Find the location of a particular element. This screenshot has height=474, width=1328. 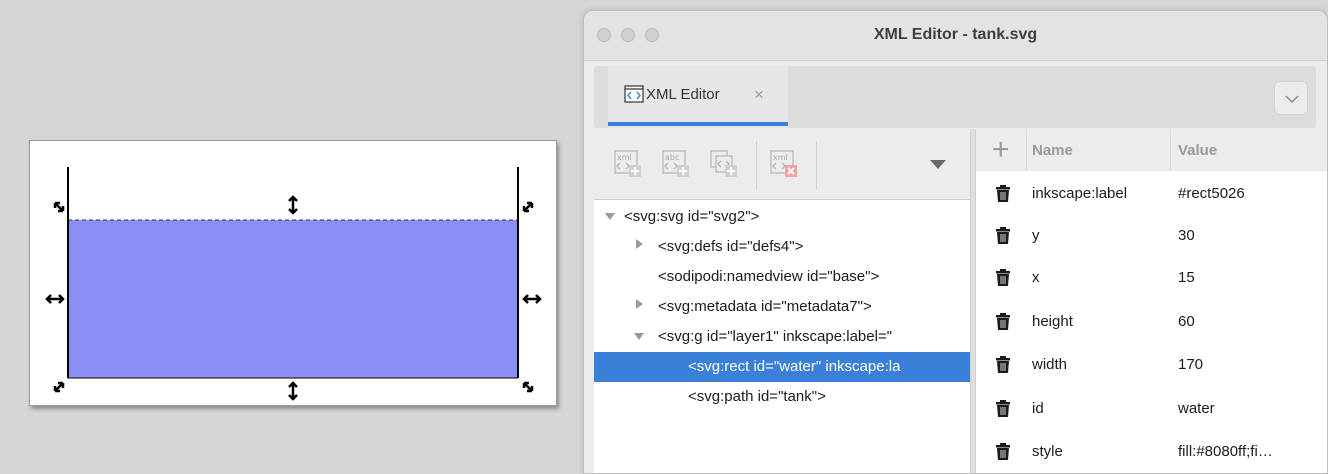

tab-label: XML Editor is located at coordinates (683, 94).